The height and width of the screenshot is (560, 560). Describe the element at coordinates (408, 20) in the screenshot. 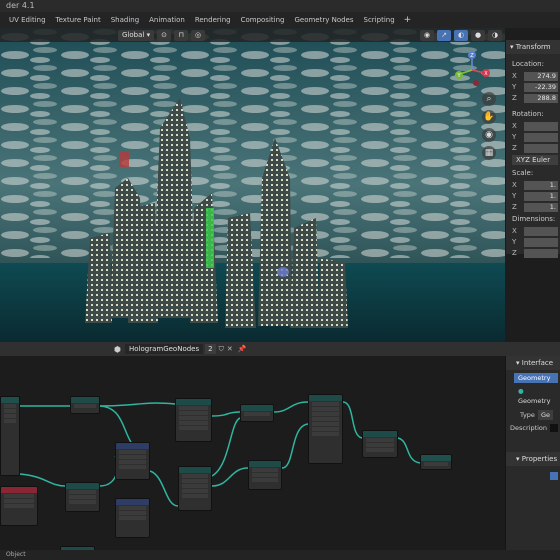

I see `add-workspace-button: +` at that location.